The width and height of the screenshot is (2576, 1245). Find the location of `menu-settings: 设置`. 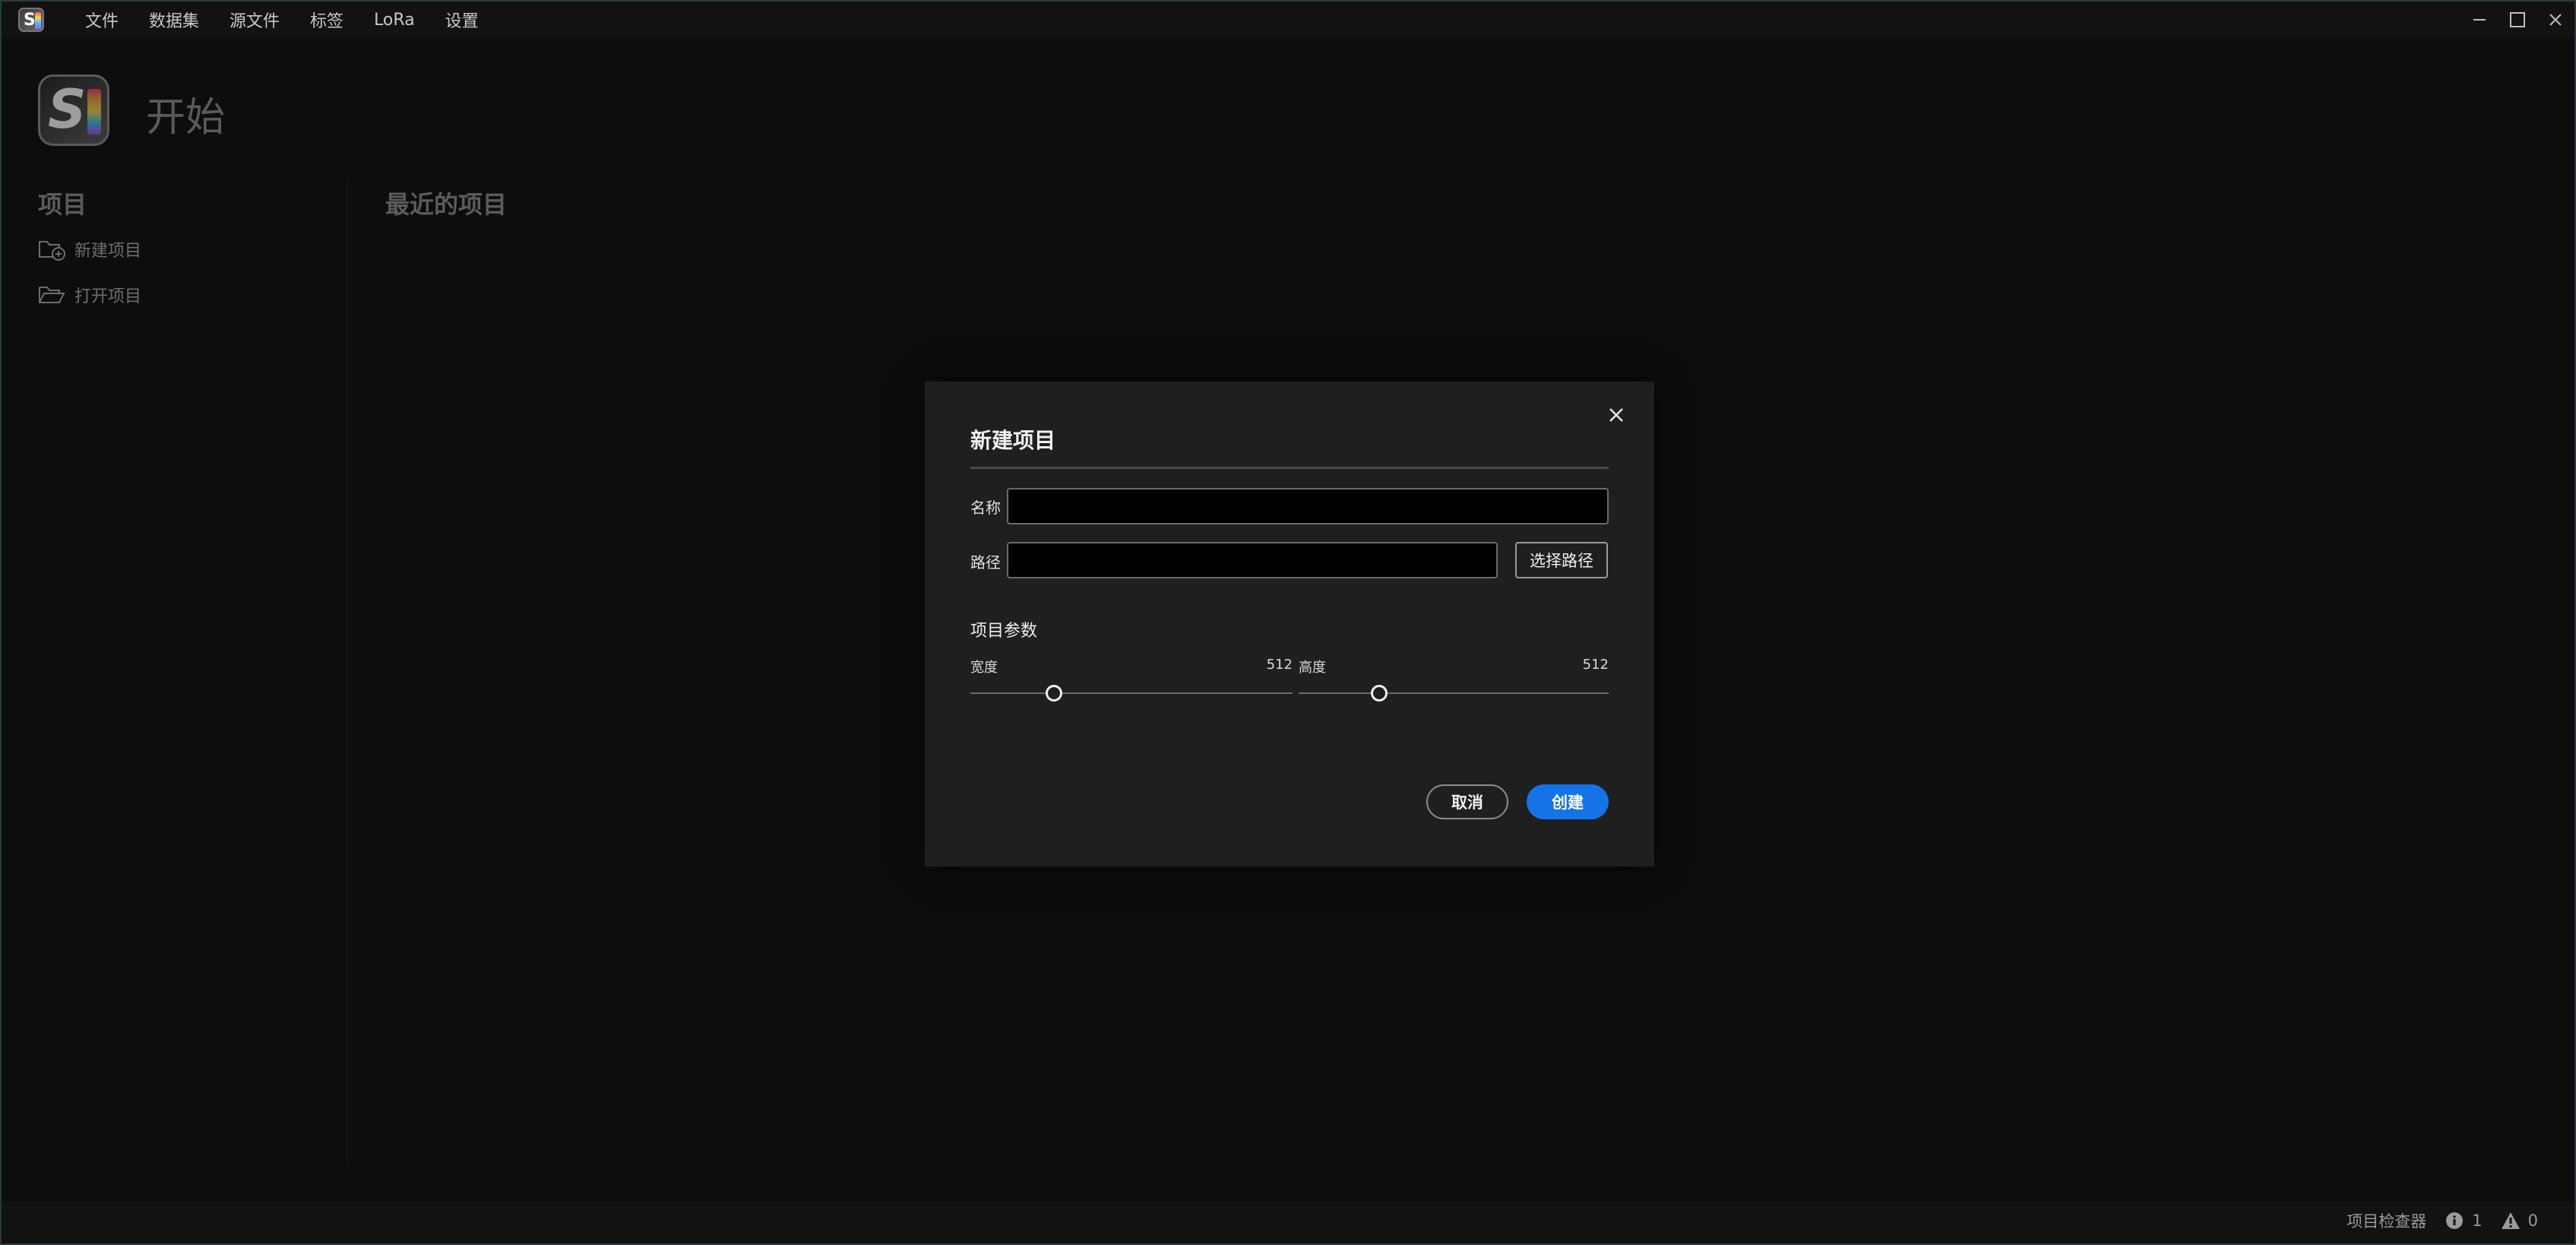

menu-settings: 设置 is located at coordinates (462, 20).